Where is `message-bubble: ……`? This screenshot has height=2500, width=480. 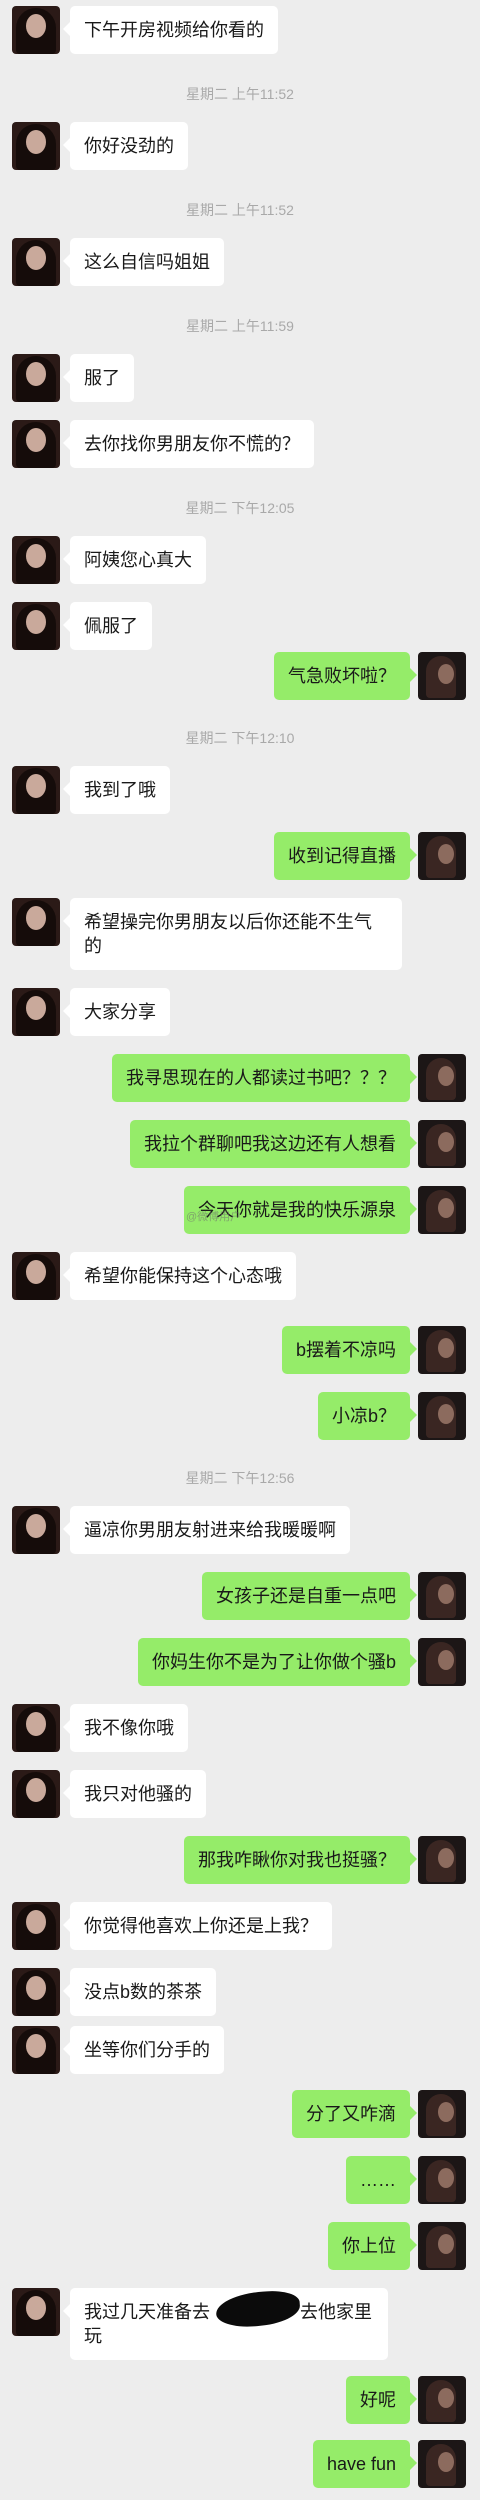
message-bubble: …… is located at coordinates (381, 2180).